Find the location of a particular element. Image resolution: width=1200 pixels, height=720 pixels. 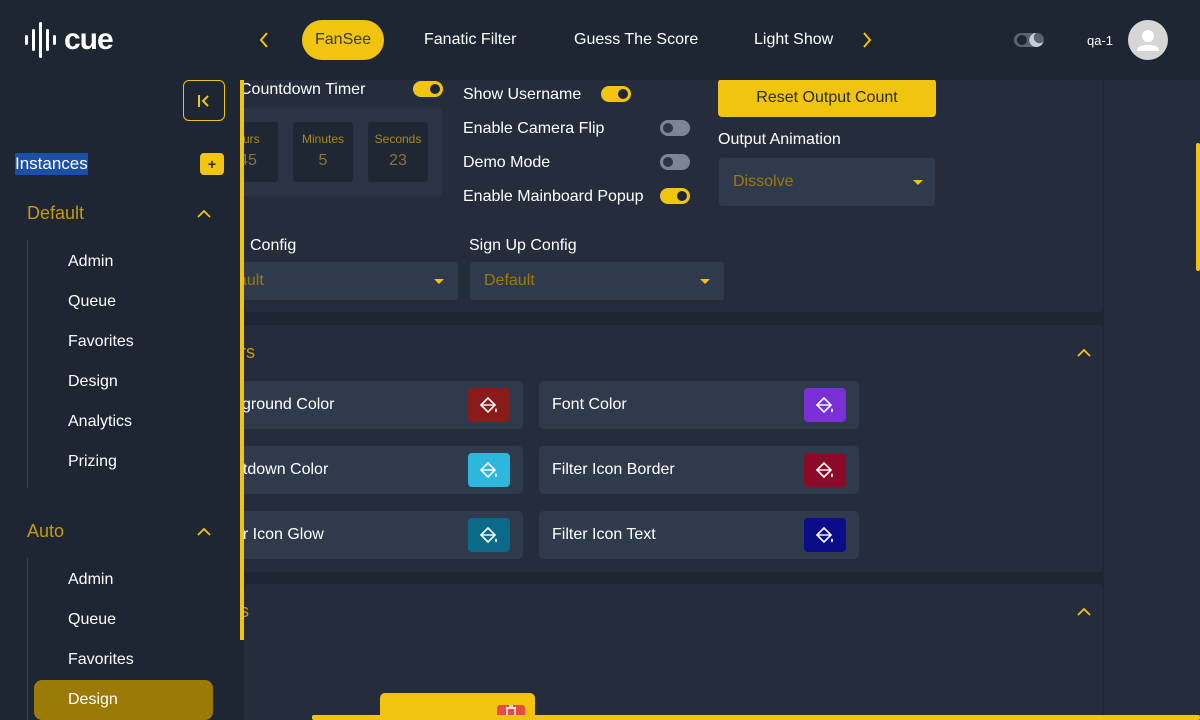

show-username-label: Show Username is located at coordinates (522, 94).